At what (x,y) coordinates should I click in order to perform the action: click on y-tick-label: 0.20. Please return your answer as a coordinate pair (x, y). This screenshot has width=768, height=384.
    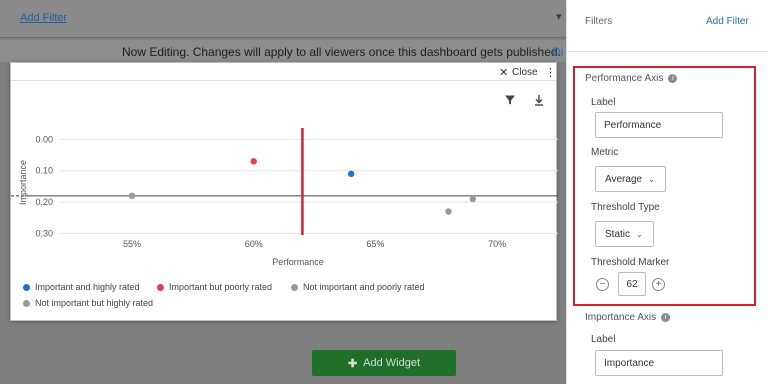
    Looking at the image, I should click on (44, 202).